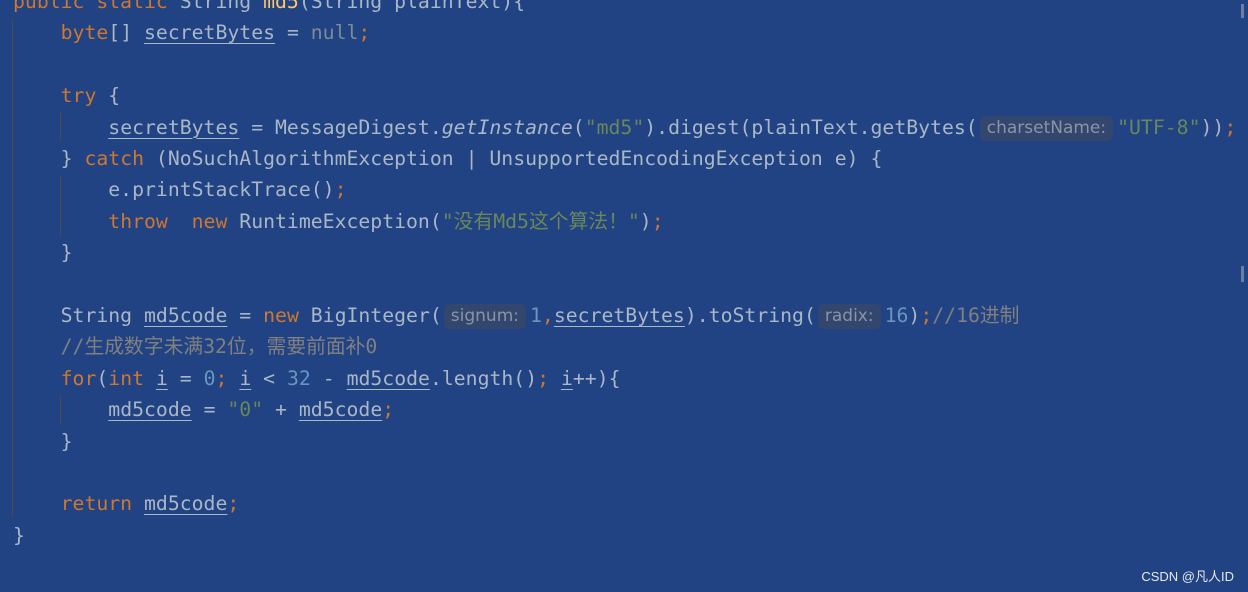 Image resolution: width=1248 pixels, height=592 pixels. Describe the element at coordinates (596, 378) in the screenshot. I see `code-token: ++){` at that location.